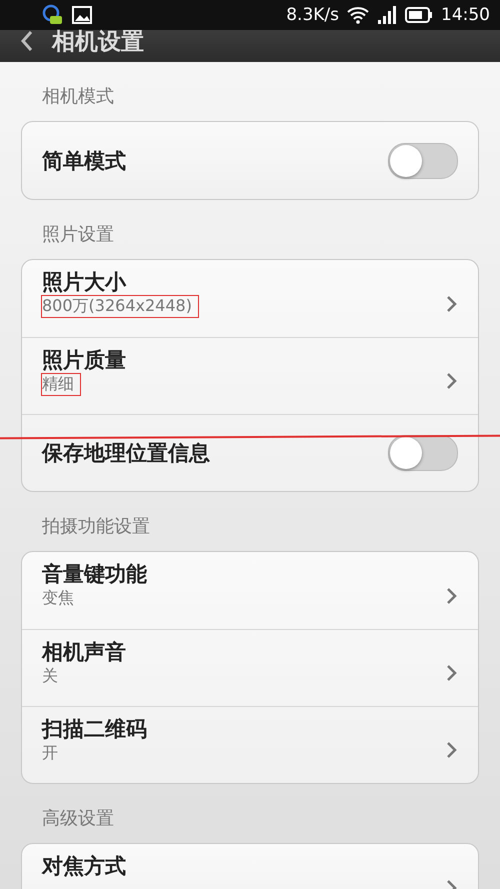  What do you see at coordinates (250, 452) in the screenshot?
I see `settings-item: 保存地理位置信息` at bounding box center [250, 452].